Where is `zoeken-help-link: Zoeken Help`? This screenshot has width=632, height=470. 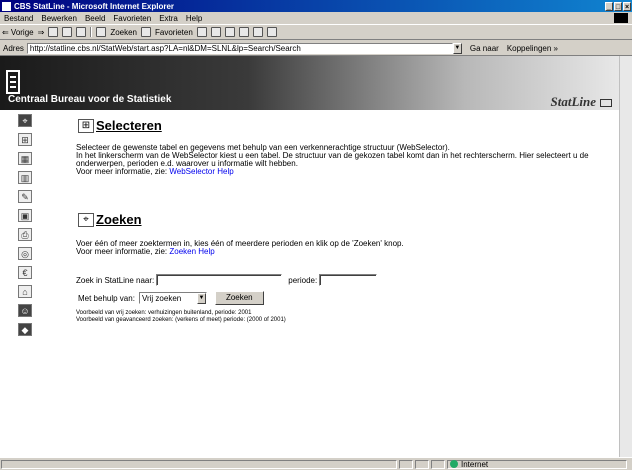 zoeken-help-link: Zoeken Help is located at coordinates (191, 251).